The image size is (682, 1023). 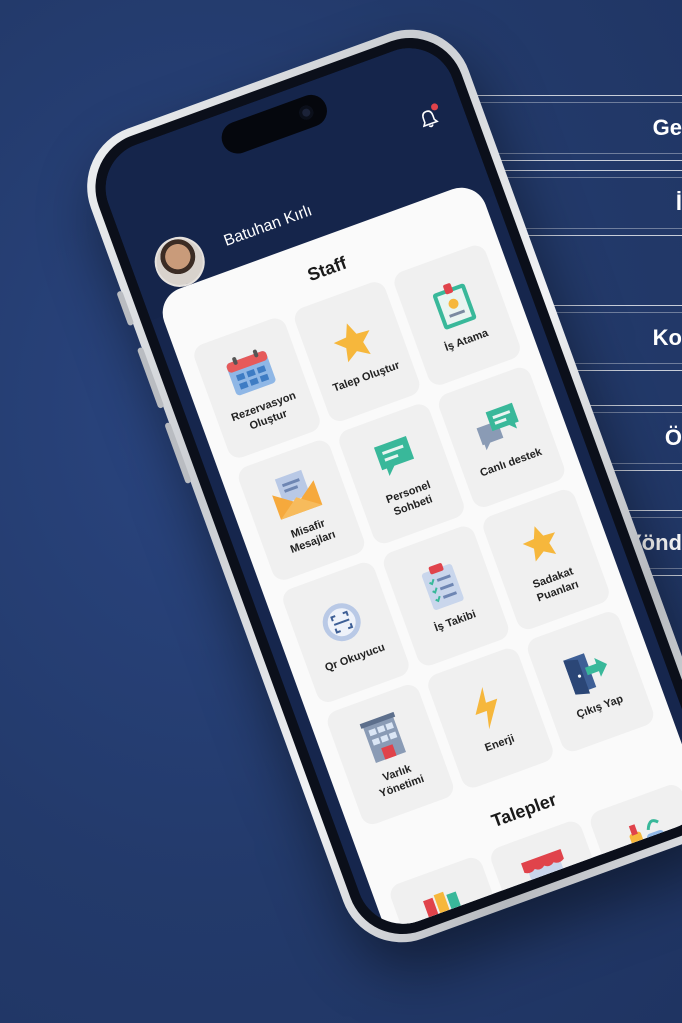 What do you see at coordinates (574, 128) in the screenshot?
I see `feature-callout: Ge` at bounding box center [574, 128].